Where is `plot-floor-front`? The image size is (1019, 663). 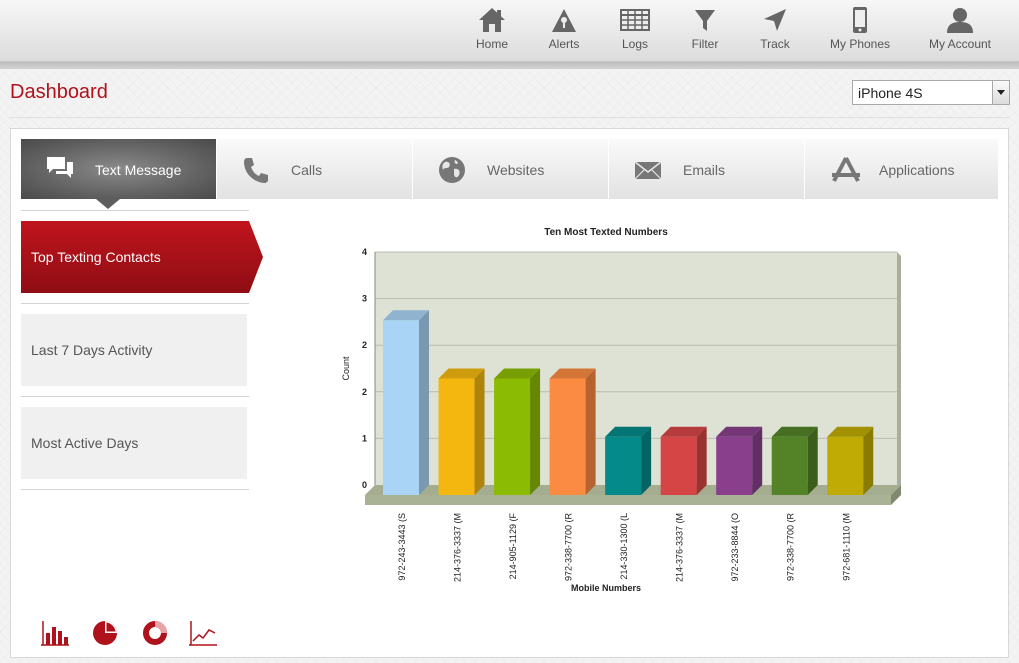
plot-floor-front is located at coordinates (628, 500).